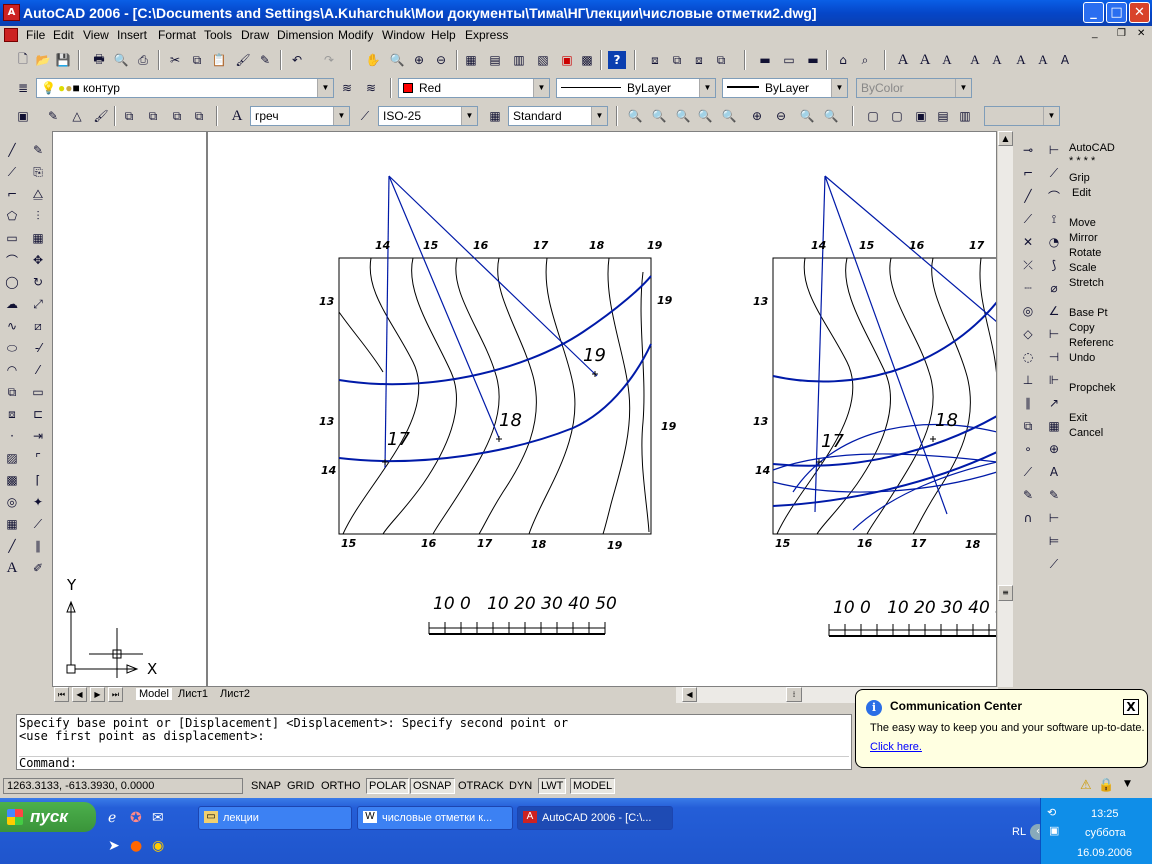 The height and width of the screenshot is (864, 1152). I want to click on hatch-icon: ▨, so click(12, 458).